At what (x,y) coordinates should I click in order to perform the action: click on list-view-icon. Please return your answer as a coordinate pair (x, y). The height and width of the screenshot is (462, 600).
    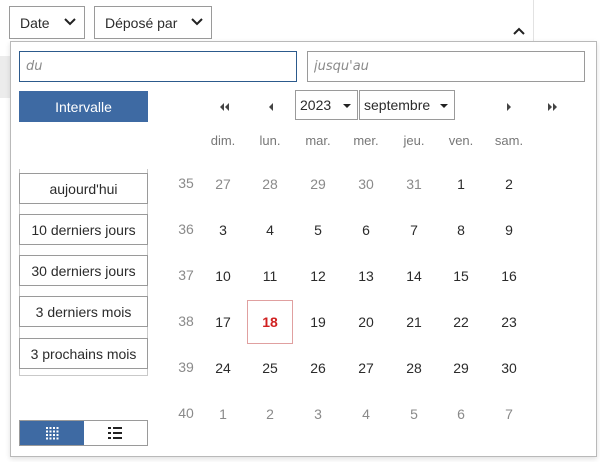
    Looking at the image, I should click on (115, 433).